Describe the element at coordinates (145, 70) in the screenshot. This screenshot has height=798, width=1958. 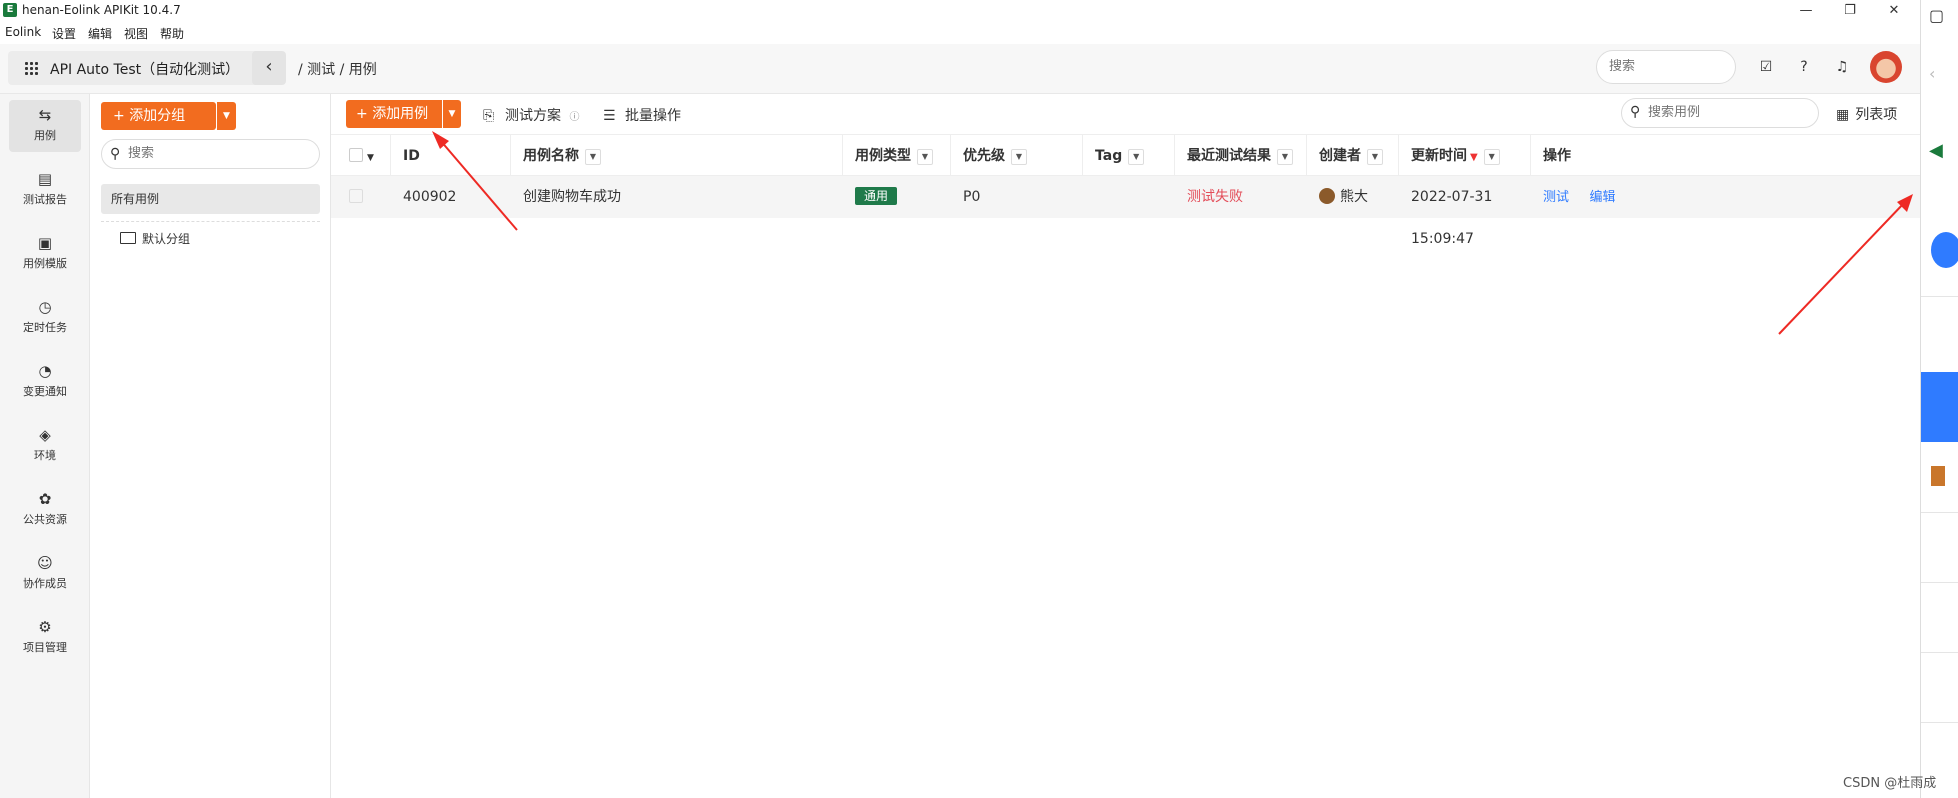
I see `project-name: API Auto Test（自动化测试）` at that location.